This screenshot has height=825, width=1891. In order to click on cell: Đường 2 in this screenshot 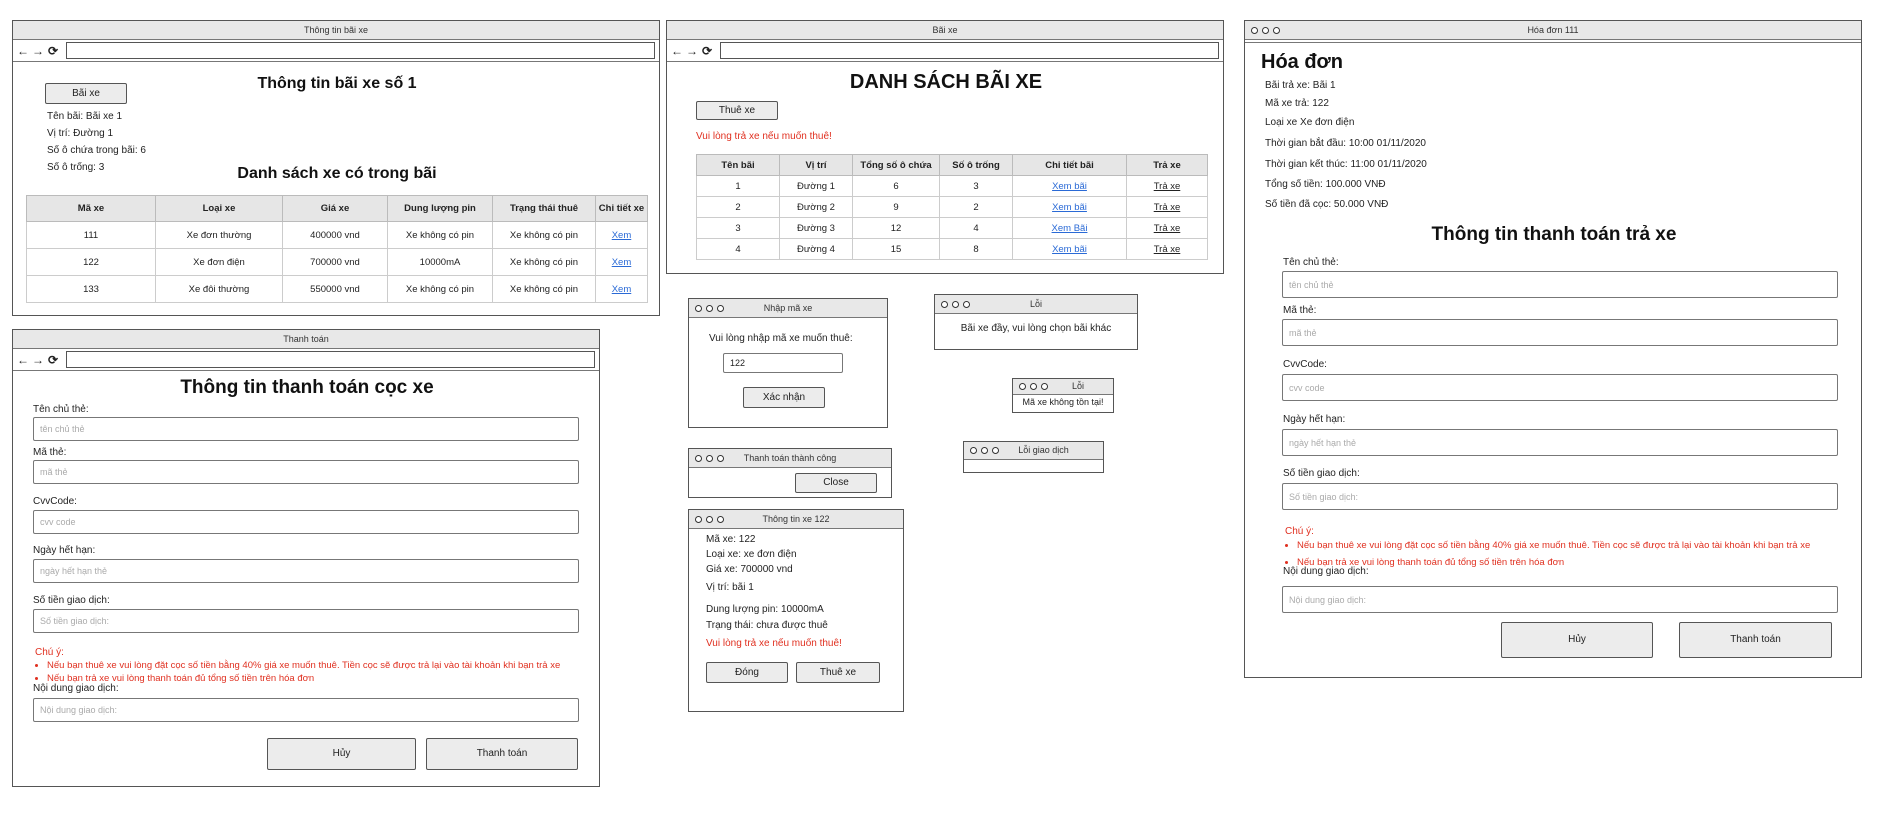, I will do `click(816, 207)`.